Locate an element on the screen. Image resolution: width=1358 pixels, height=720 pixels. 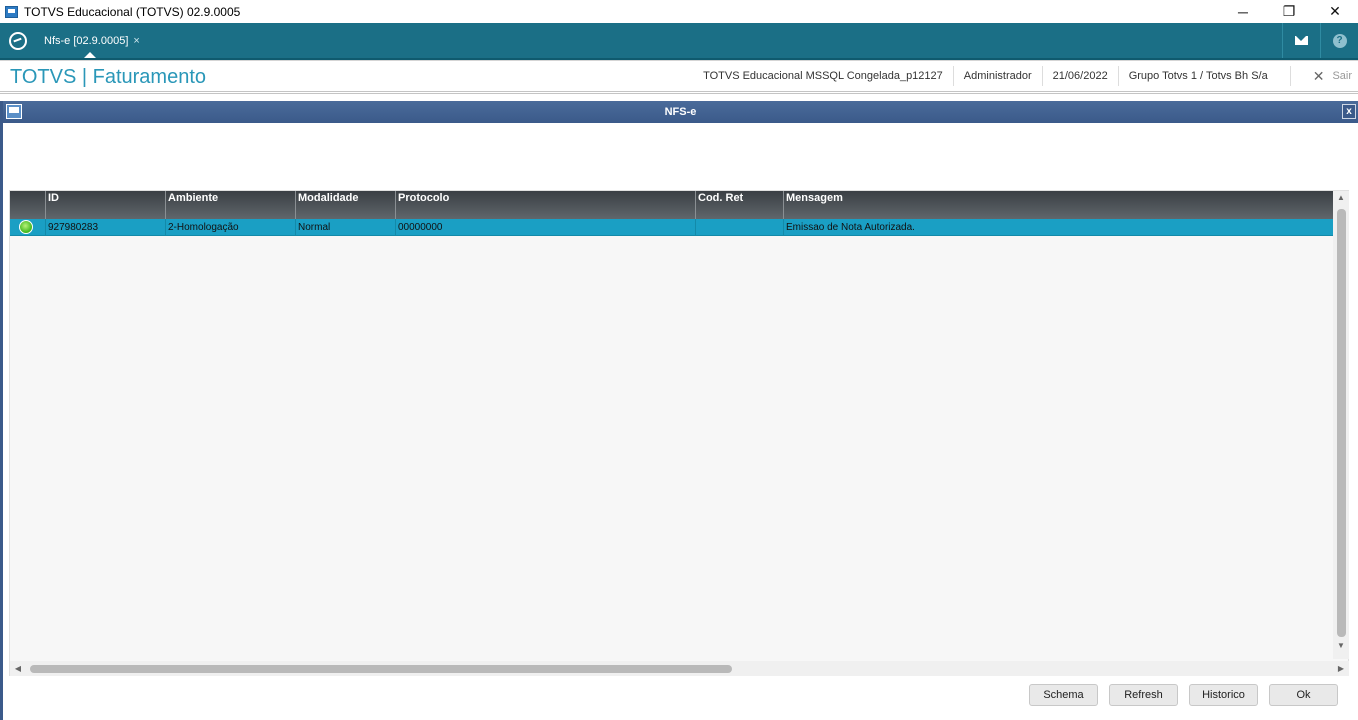
cell-status is located at coordinates (28, 227).